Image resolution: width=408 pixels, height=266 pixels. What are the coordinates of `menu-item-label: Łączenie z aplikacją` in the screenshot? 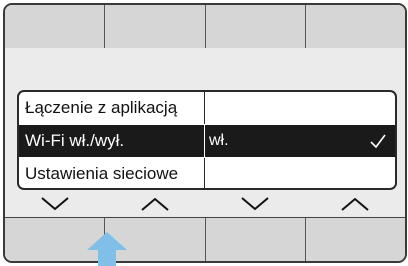 It's located at (112, 108).